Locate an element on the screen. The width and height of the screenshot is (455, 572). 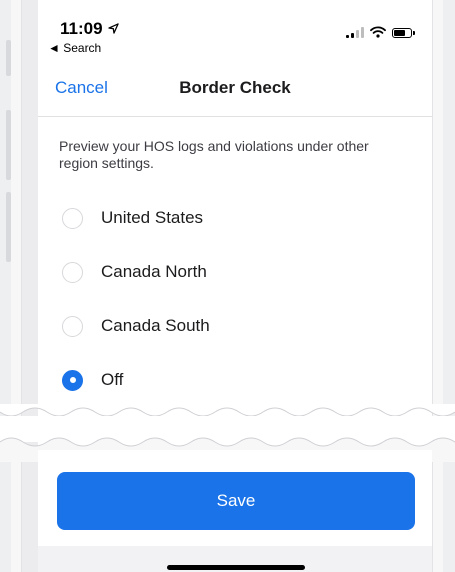
region-option-canada-north: Canada North is located at coordinates (134, 272).